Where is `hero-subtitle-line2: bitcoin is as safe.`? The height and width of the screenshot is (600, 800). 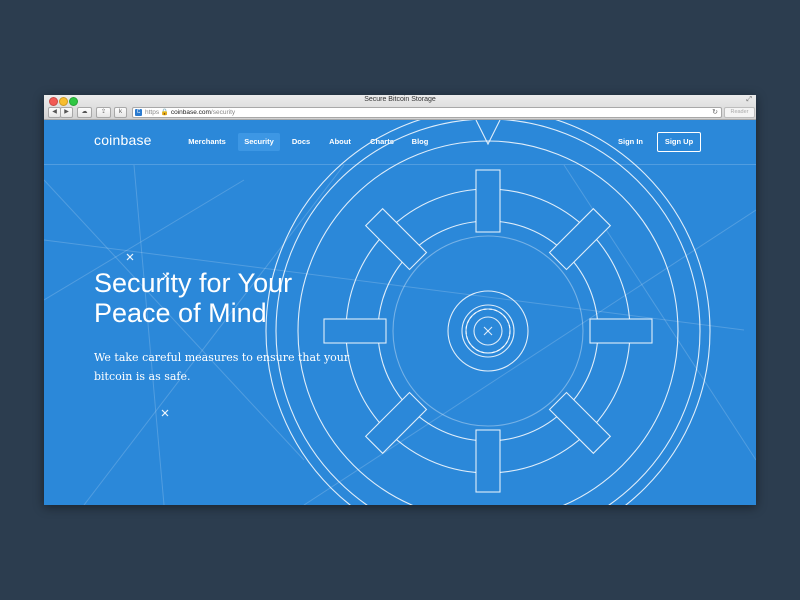
hero-subtitle-line2: bitcoin is as safe. is located at coordinates (142, 376).